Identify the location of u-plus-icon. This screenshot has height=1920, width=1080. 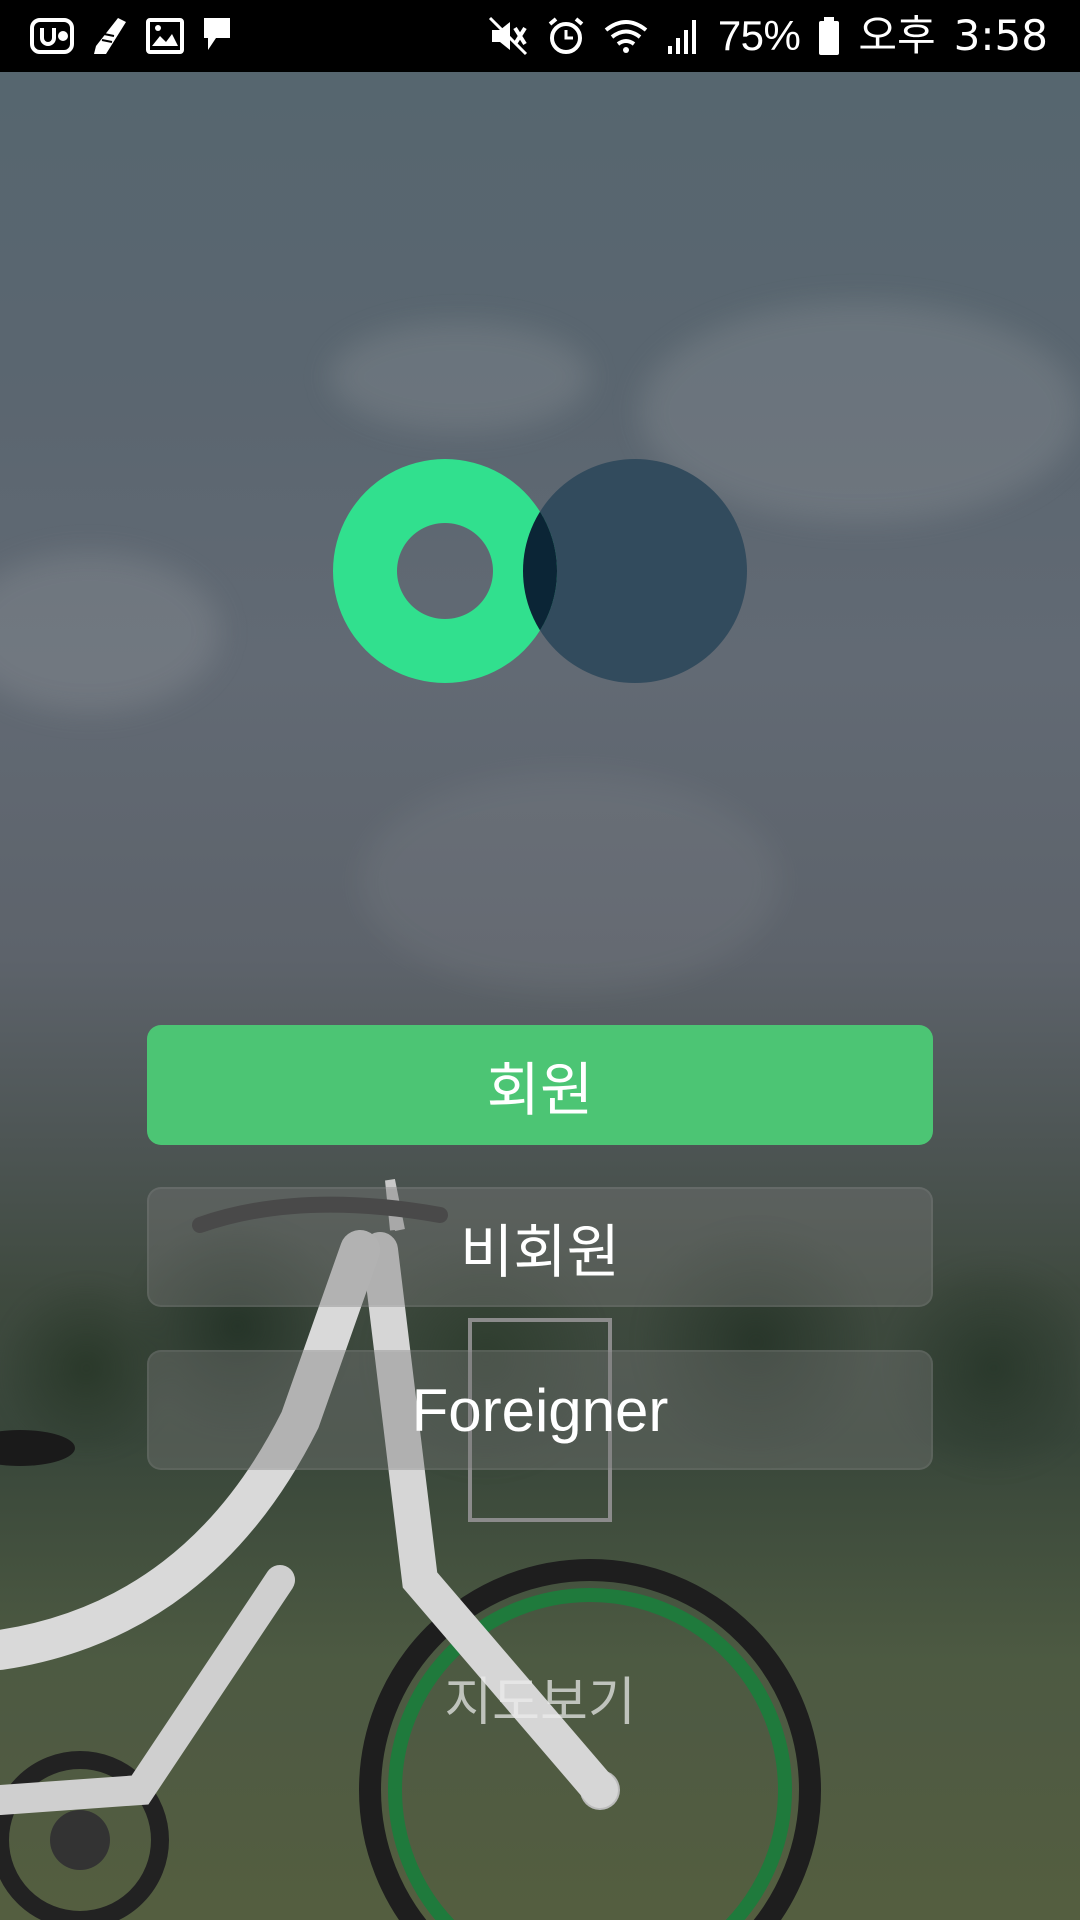
(52, 36).